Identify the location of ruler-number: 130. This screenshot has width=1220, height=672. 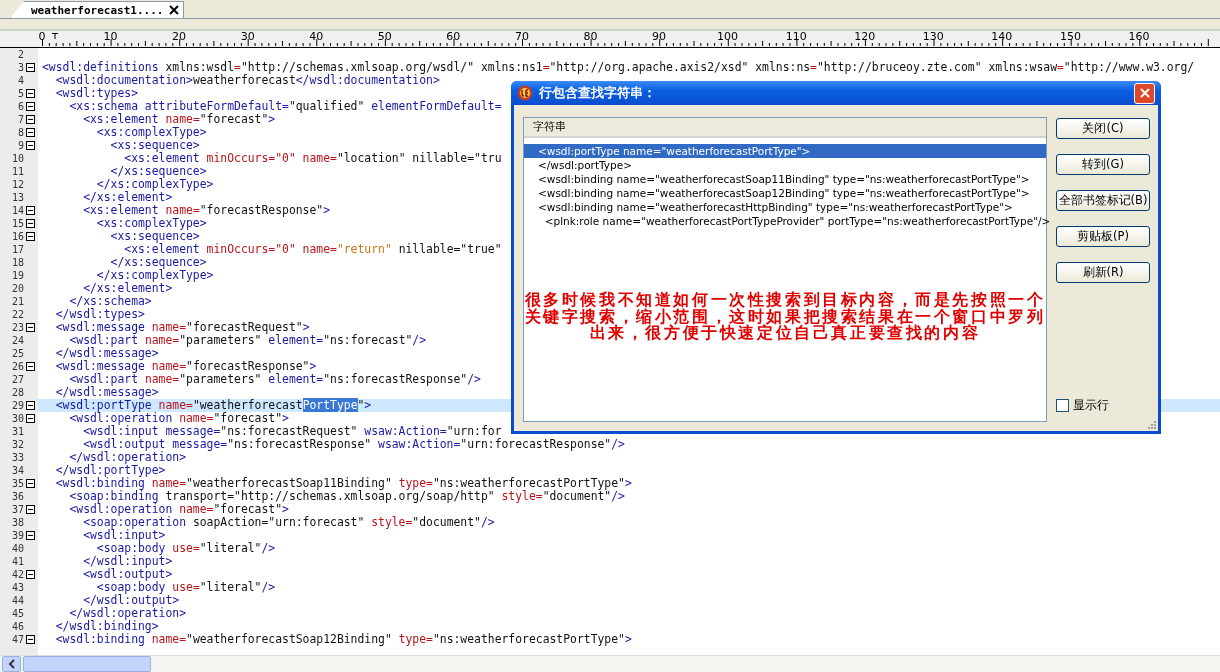
(933, 37).